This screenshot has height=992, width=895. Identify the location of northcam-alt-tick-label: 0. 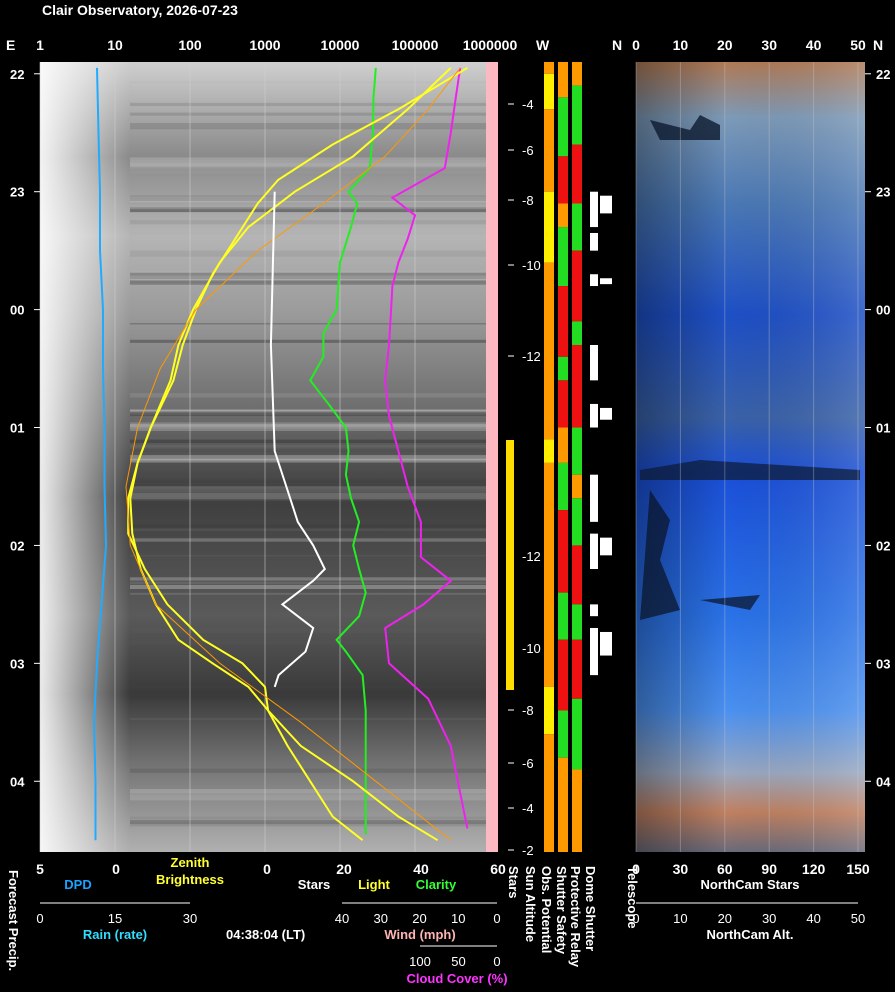
(635, 918).